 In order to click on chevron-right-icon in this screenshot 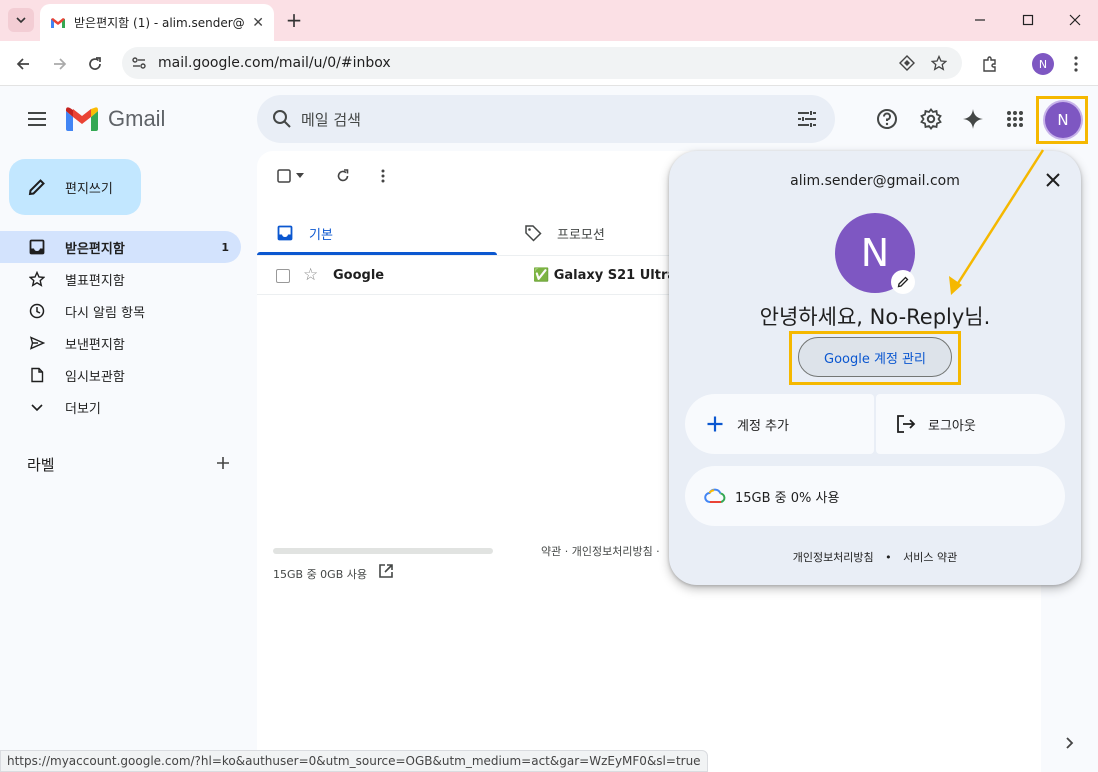, I will do `click(1070, 743)`.